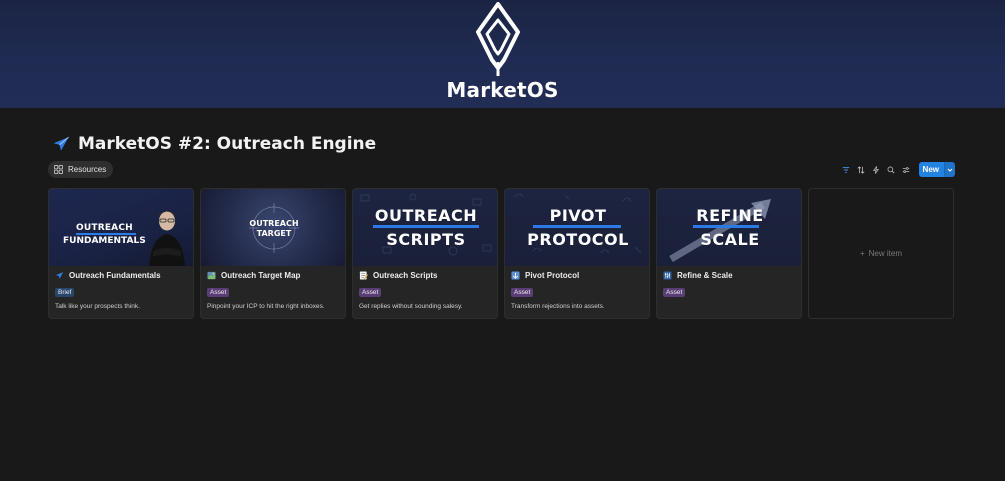 The width and height of the screenshot is (1005, 481). I want to click on card-description: Transform rejections into assets., so click(558, 306).